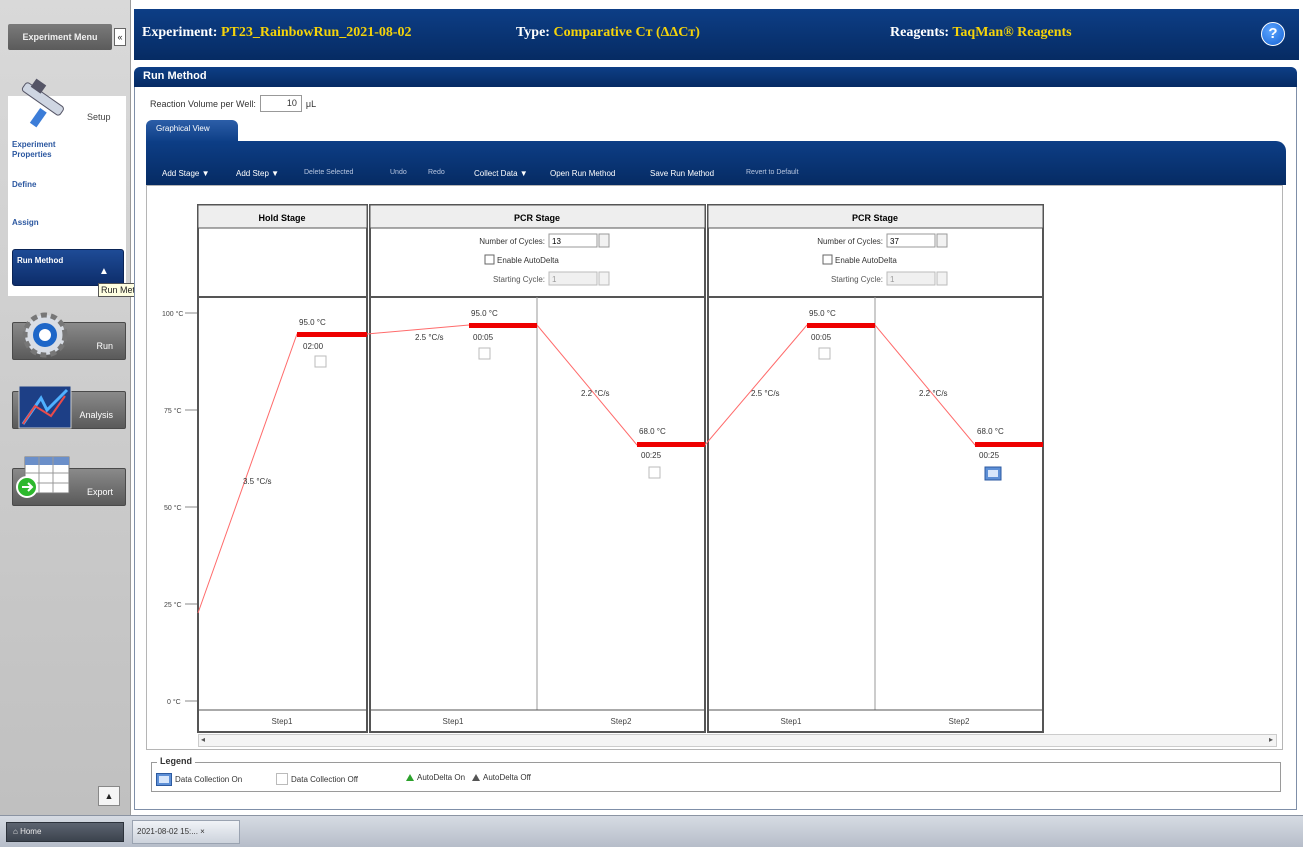 The height and width of the screenshot is (847, 1303). What do you see at coordinates (556, 241) in the screenshot?
I see `cycles-value: 13` at bounding box center [556, 241].